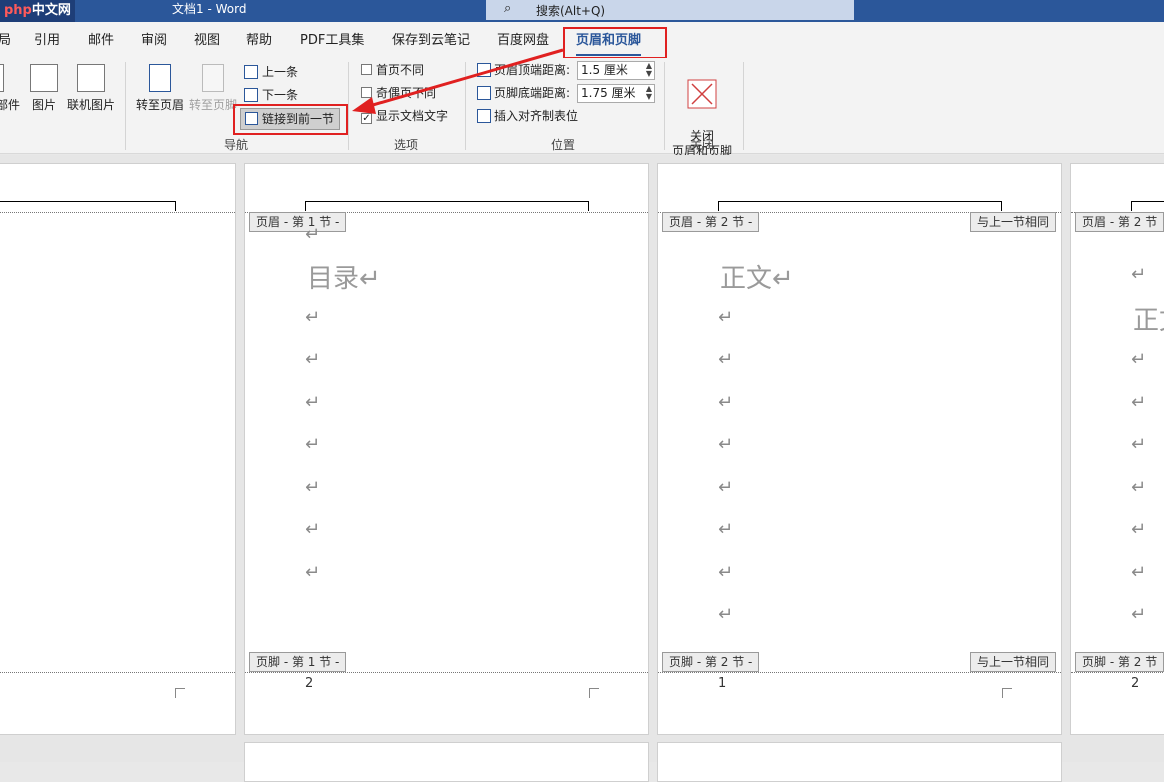 Image resolution: width=1164 pixels, height=782 pixels. Describe the element at coordinates (207, 40) in the screenshot. I see `tab-view: 视图` at that location.